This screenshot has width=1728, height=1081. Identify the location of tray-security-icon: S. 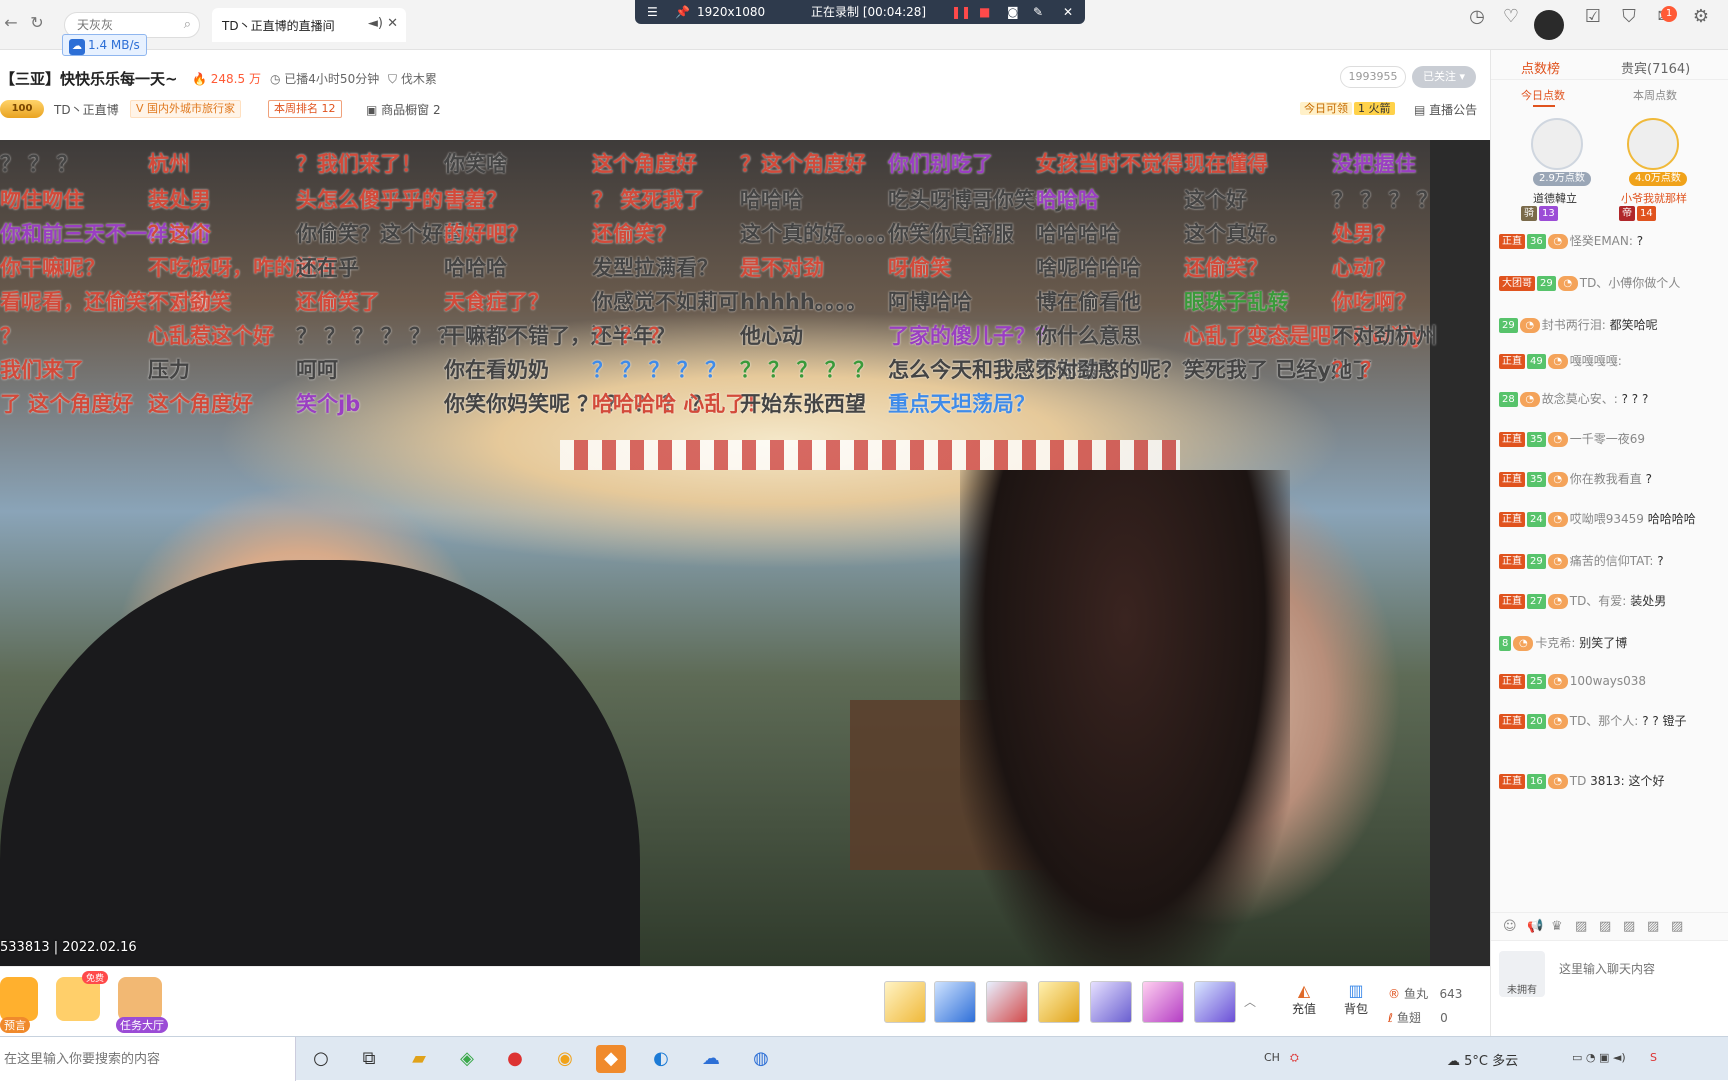
(1653, 1057).